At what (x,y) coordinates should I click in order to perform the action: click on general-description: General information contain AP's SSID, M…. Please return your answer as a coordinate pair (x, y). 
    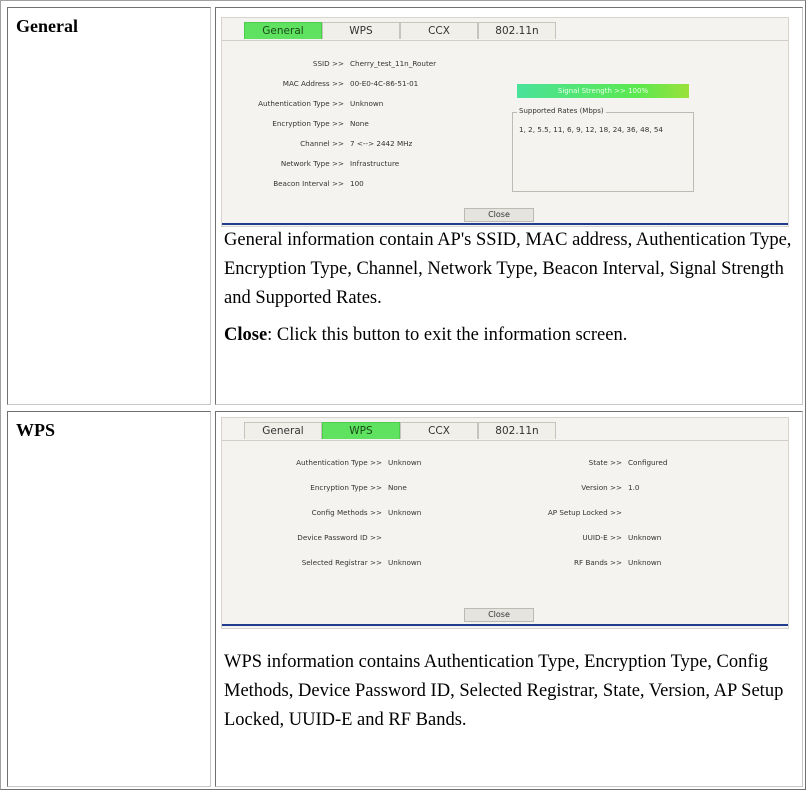
    Looking at the image, I should click on (511, 288).